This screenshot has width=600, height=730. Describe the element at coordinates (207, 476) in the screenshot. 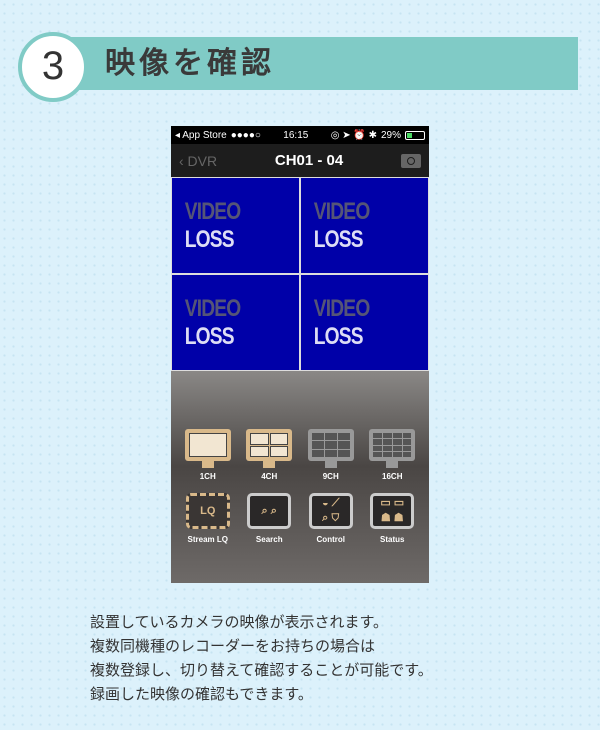

I see `button-label: 1CH` at that location.